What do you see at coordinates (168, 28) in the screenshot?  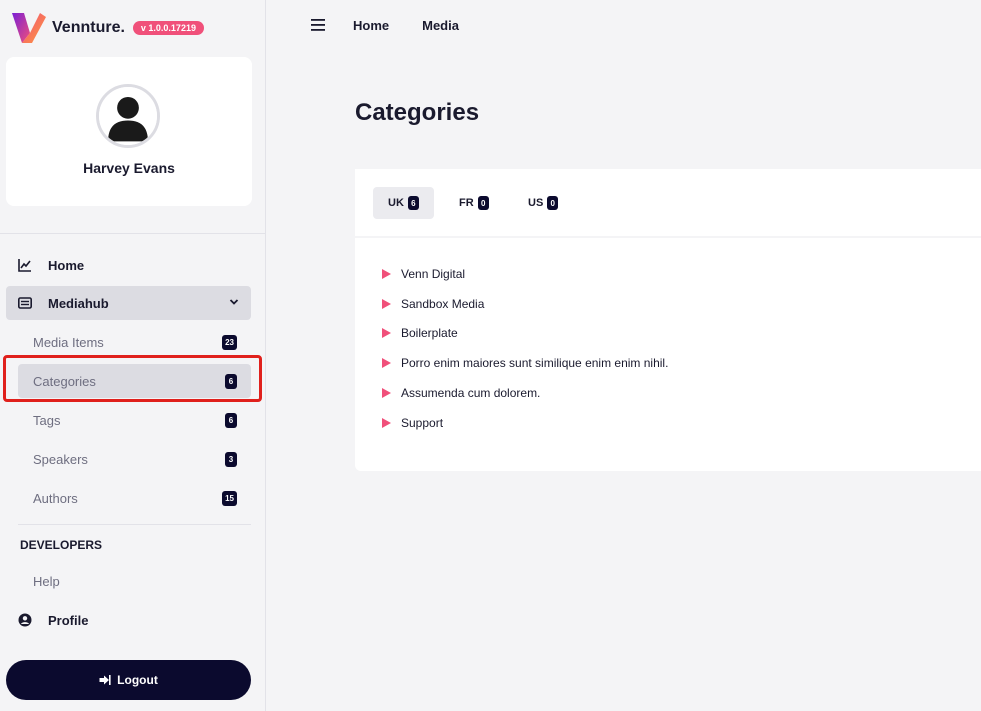 I see `version-badge: v 1.0.0.17219` at bounding box center [168, 28].